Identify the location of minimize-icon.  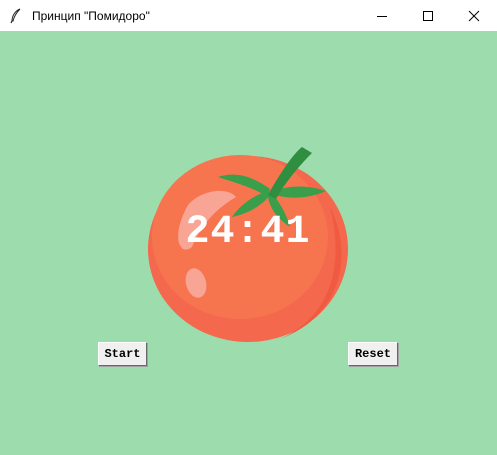
(382, 16).